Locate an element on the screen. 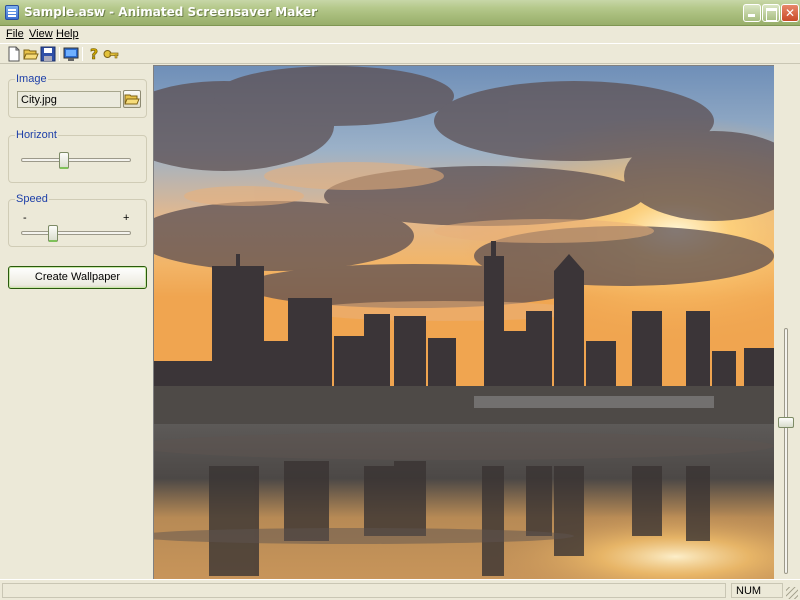  maximize-icon is located at coordinates (771, 13).